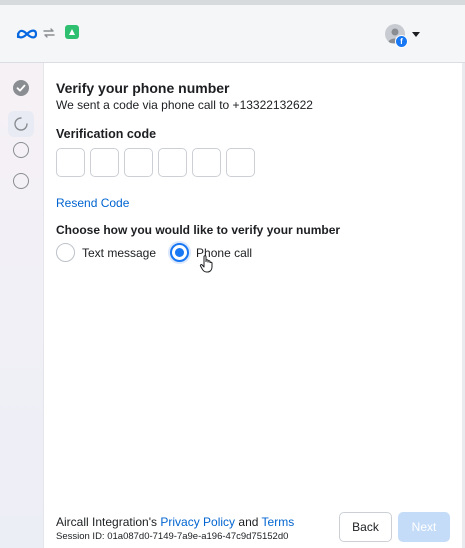 Image resolution: width=465 pixels, height=548 pixels. What do you see at coordinates (21, 124) in the screenshot?
I see `step-current-spinner-icon` at bounding box center [21, 124].